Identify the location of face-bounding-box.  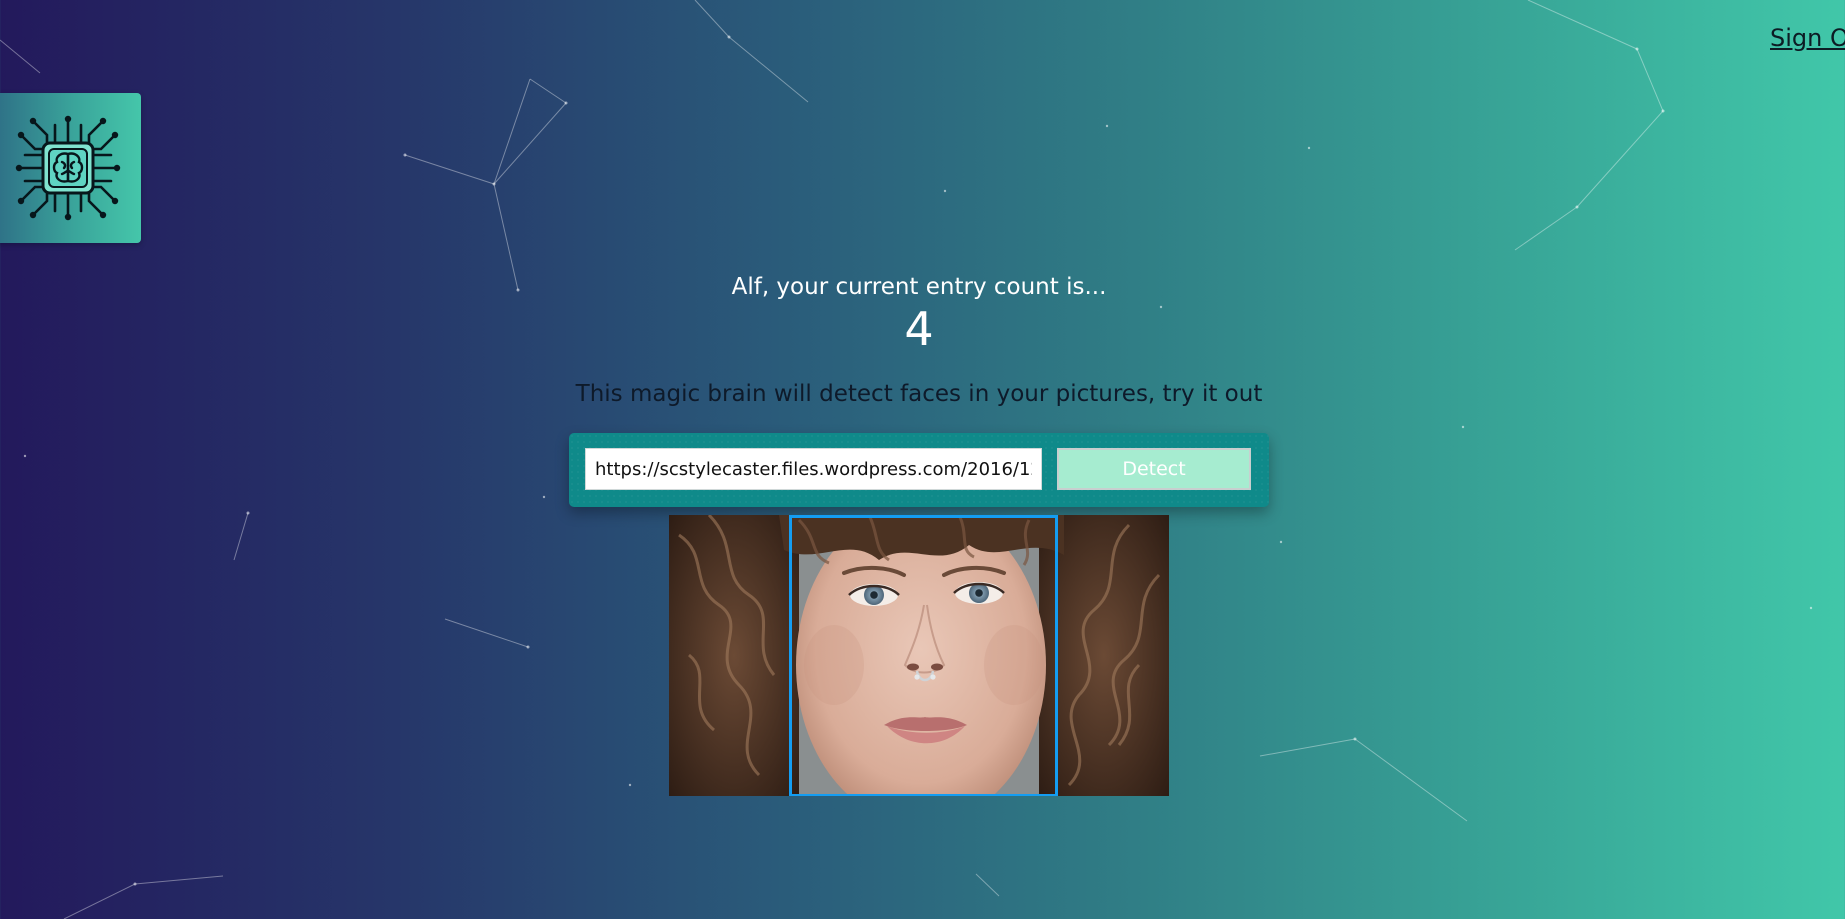
(923, 655).